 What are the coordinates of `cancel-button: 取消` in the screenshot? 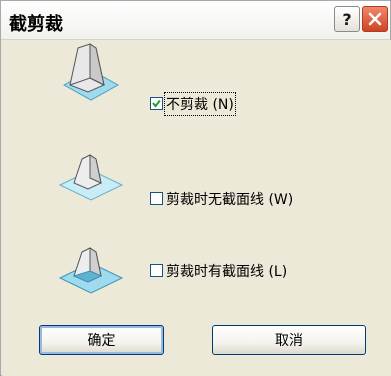 It's located at (289, 340).